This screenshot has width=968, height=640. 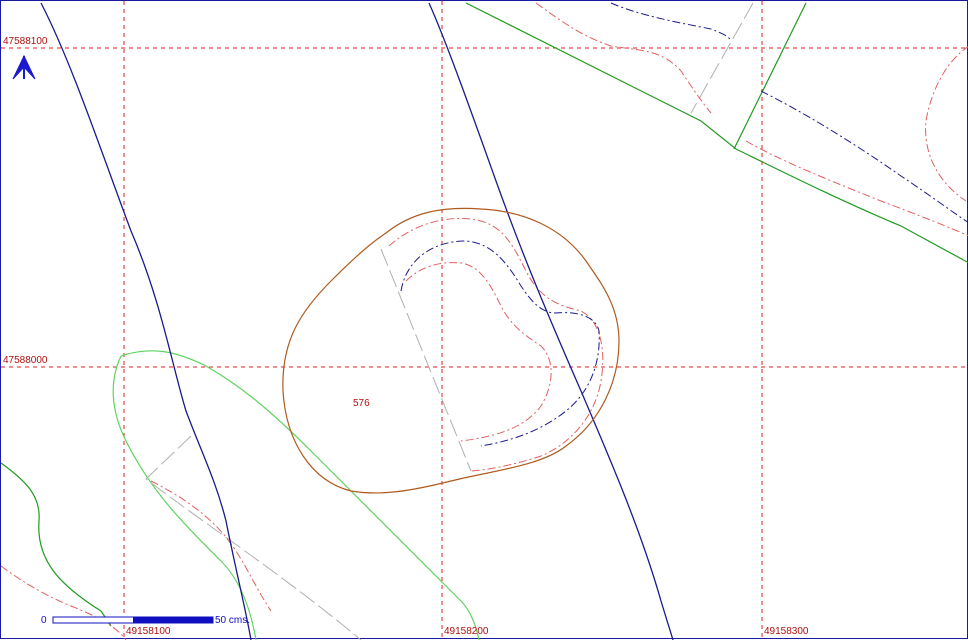 What do you see at coordinates (946, 124) in the screenshot?
I see `contour-right-b` at bounding box center [946, 124].